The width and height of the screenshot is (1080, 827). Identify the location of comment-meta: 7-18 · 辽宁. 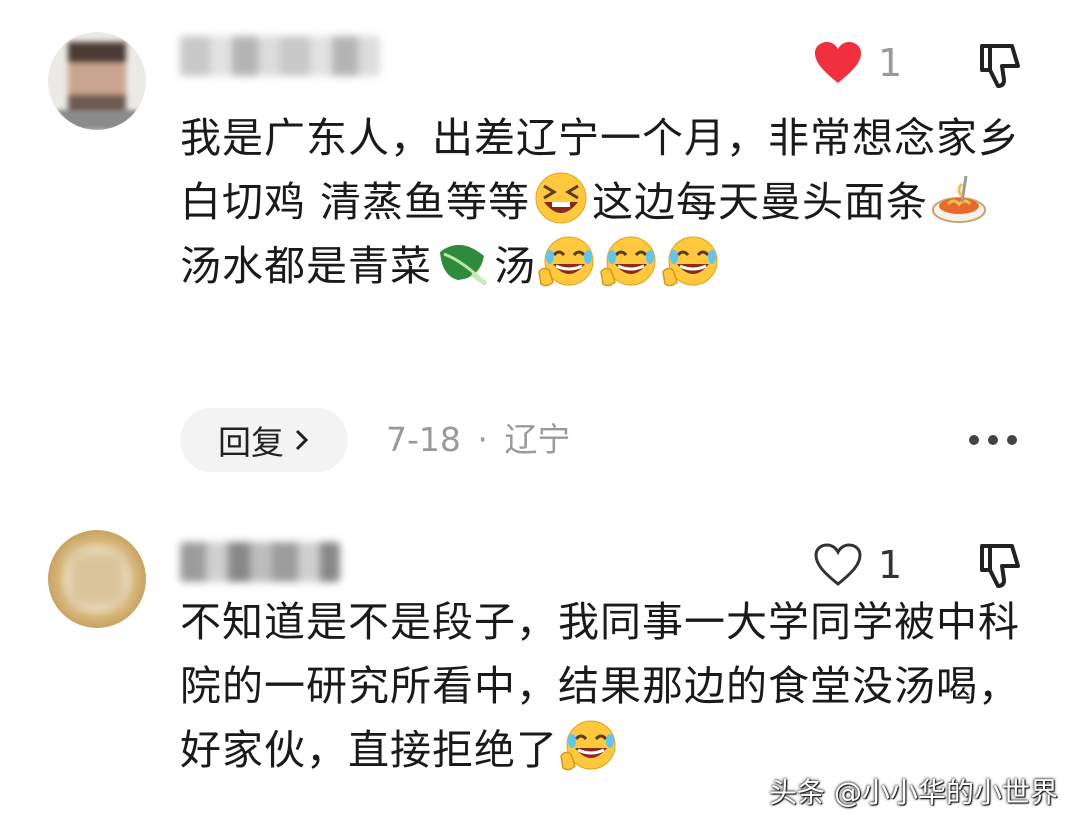
(478, 440).